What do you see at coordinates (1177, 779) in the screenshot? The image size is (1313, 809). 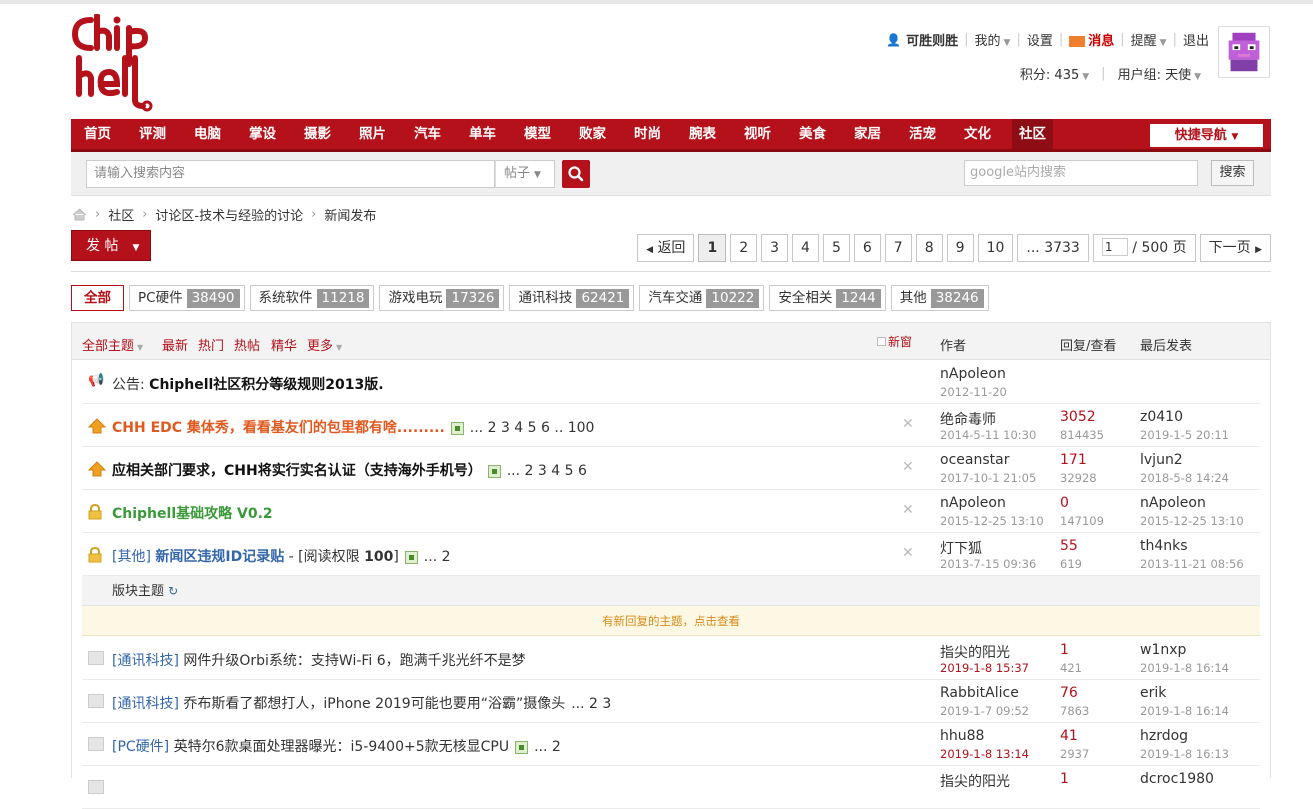 I see `last-post-user: dcroc1980` at bounding box center [1177, 779].